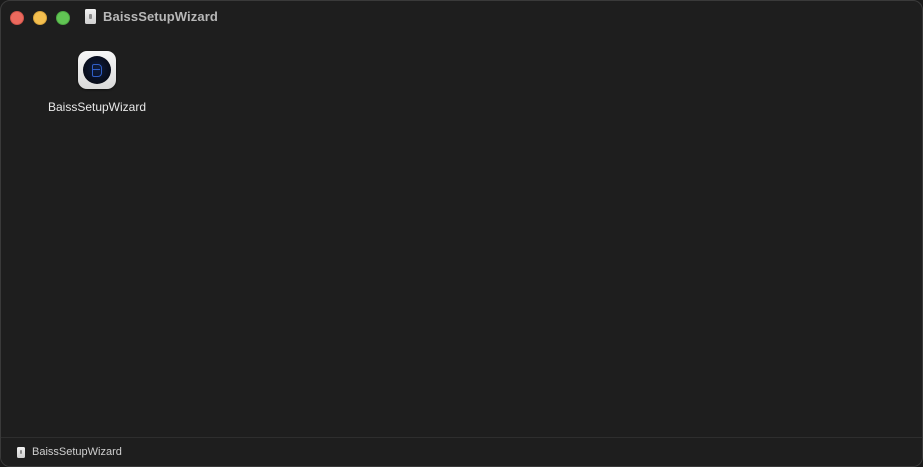 This screenshot has width=923, height=467. Describe the element at coordinates (63, 18) in the screenshot. I see `zoom-button` at that location.